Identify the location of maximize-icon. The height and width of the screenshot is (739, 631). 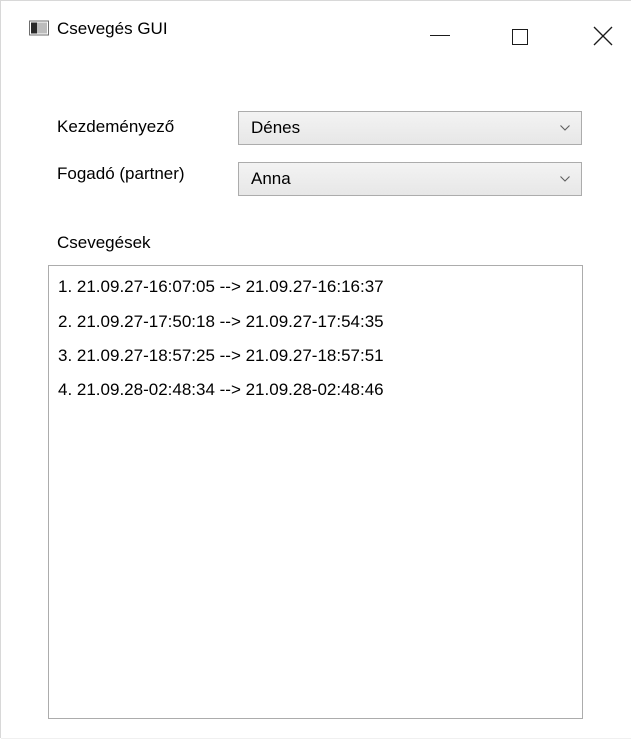
(520, 37).